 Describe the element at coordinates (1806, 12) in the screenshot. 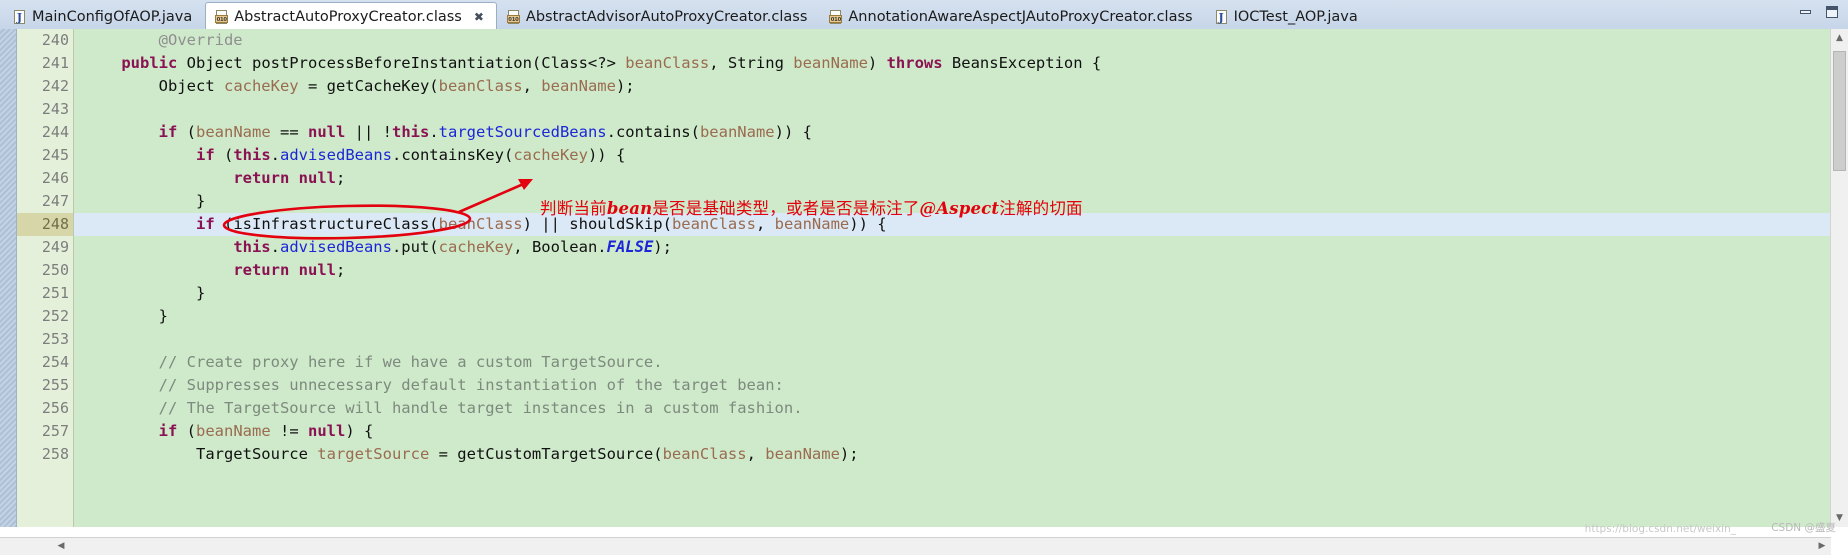

I see `minimize-icon` at that location.